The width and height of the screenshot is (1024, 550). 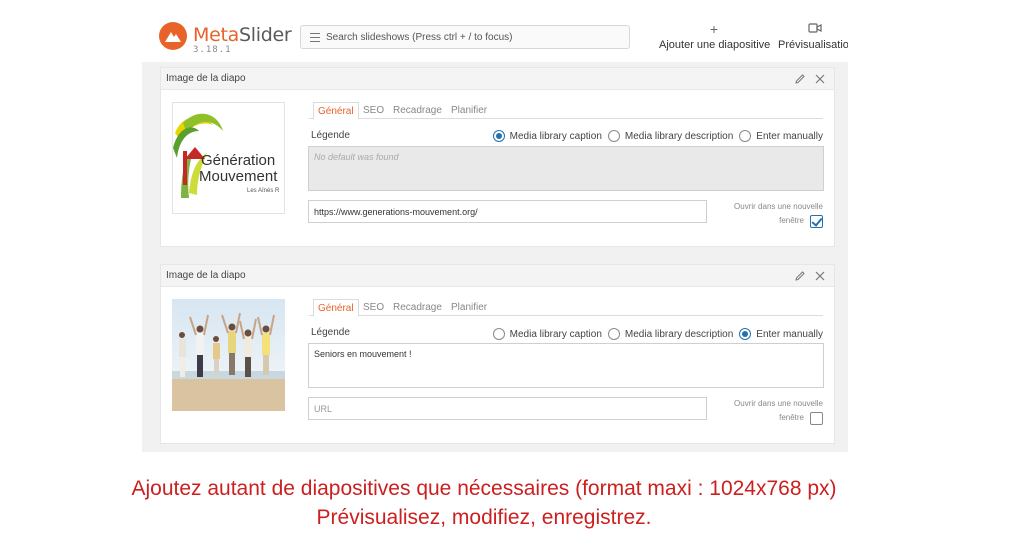 I want to click on add-slide-label: Ajouter une diapositive, so click(x=715, y=45).